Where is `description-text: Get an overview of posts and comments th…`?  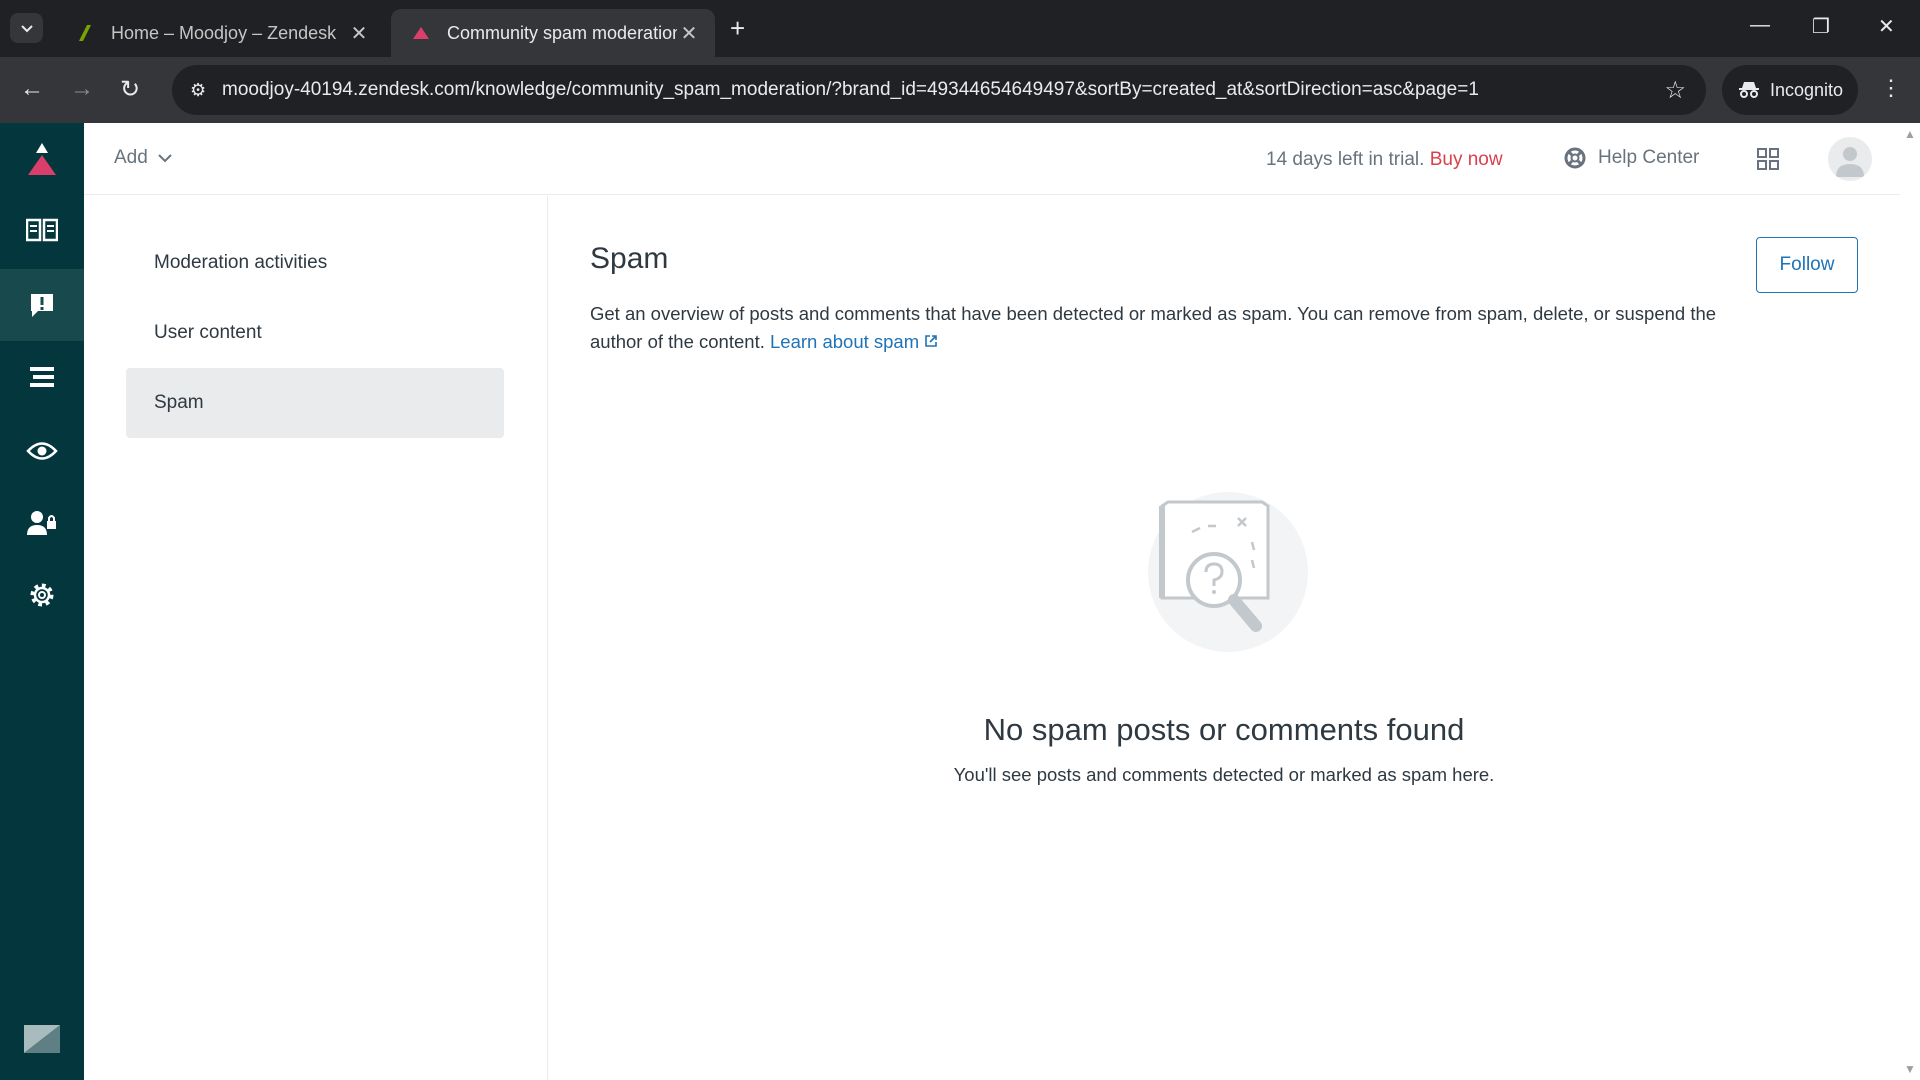 description-text: Get an overview of posts and comments th… is located at coordinates (1153, 327).